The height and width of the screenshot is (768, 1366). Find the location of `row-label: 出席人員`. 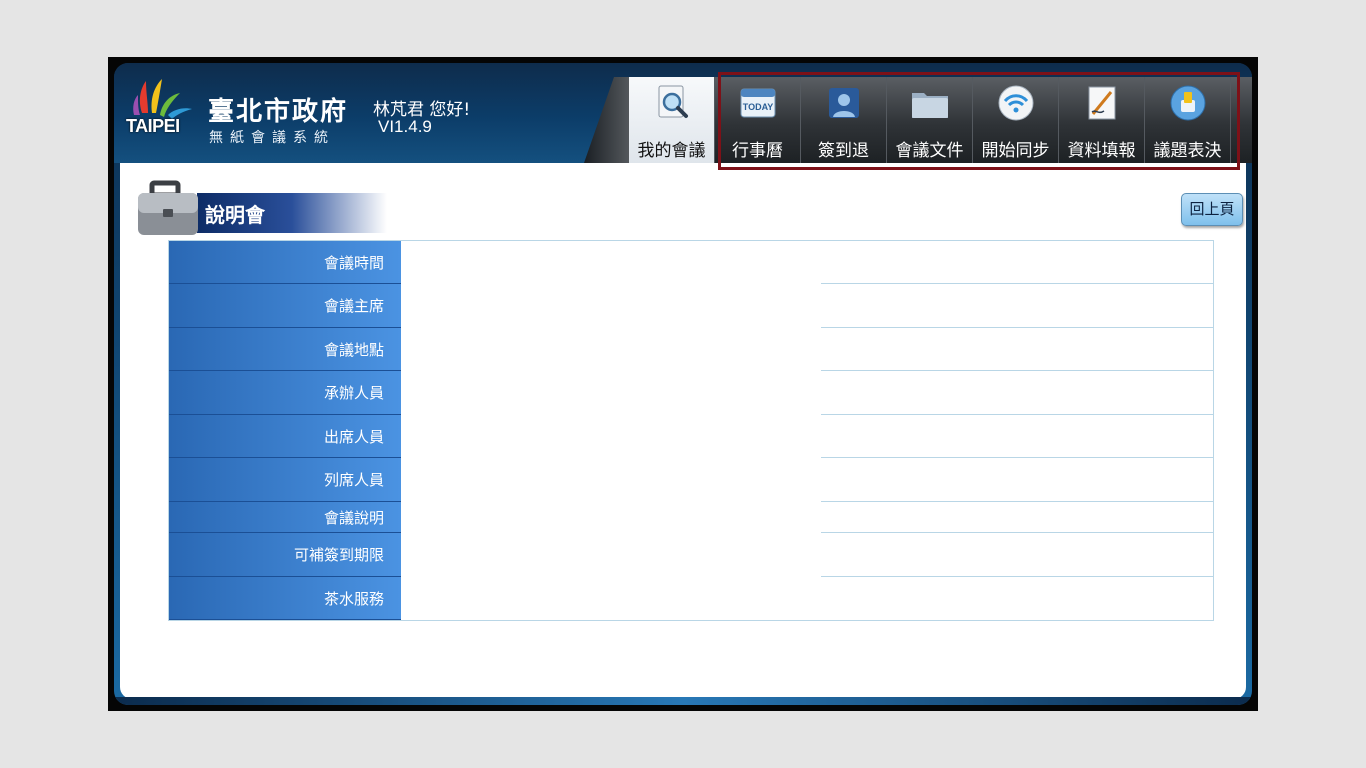

row-label: 出席人員 is located at coordinates (285, 436).